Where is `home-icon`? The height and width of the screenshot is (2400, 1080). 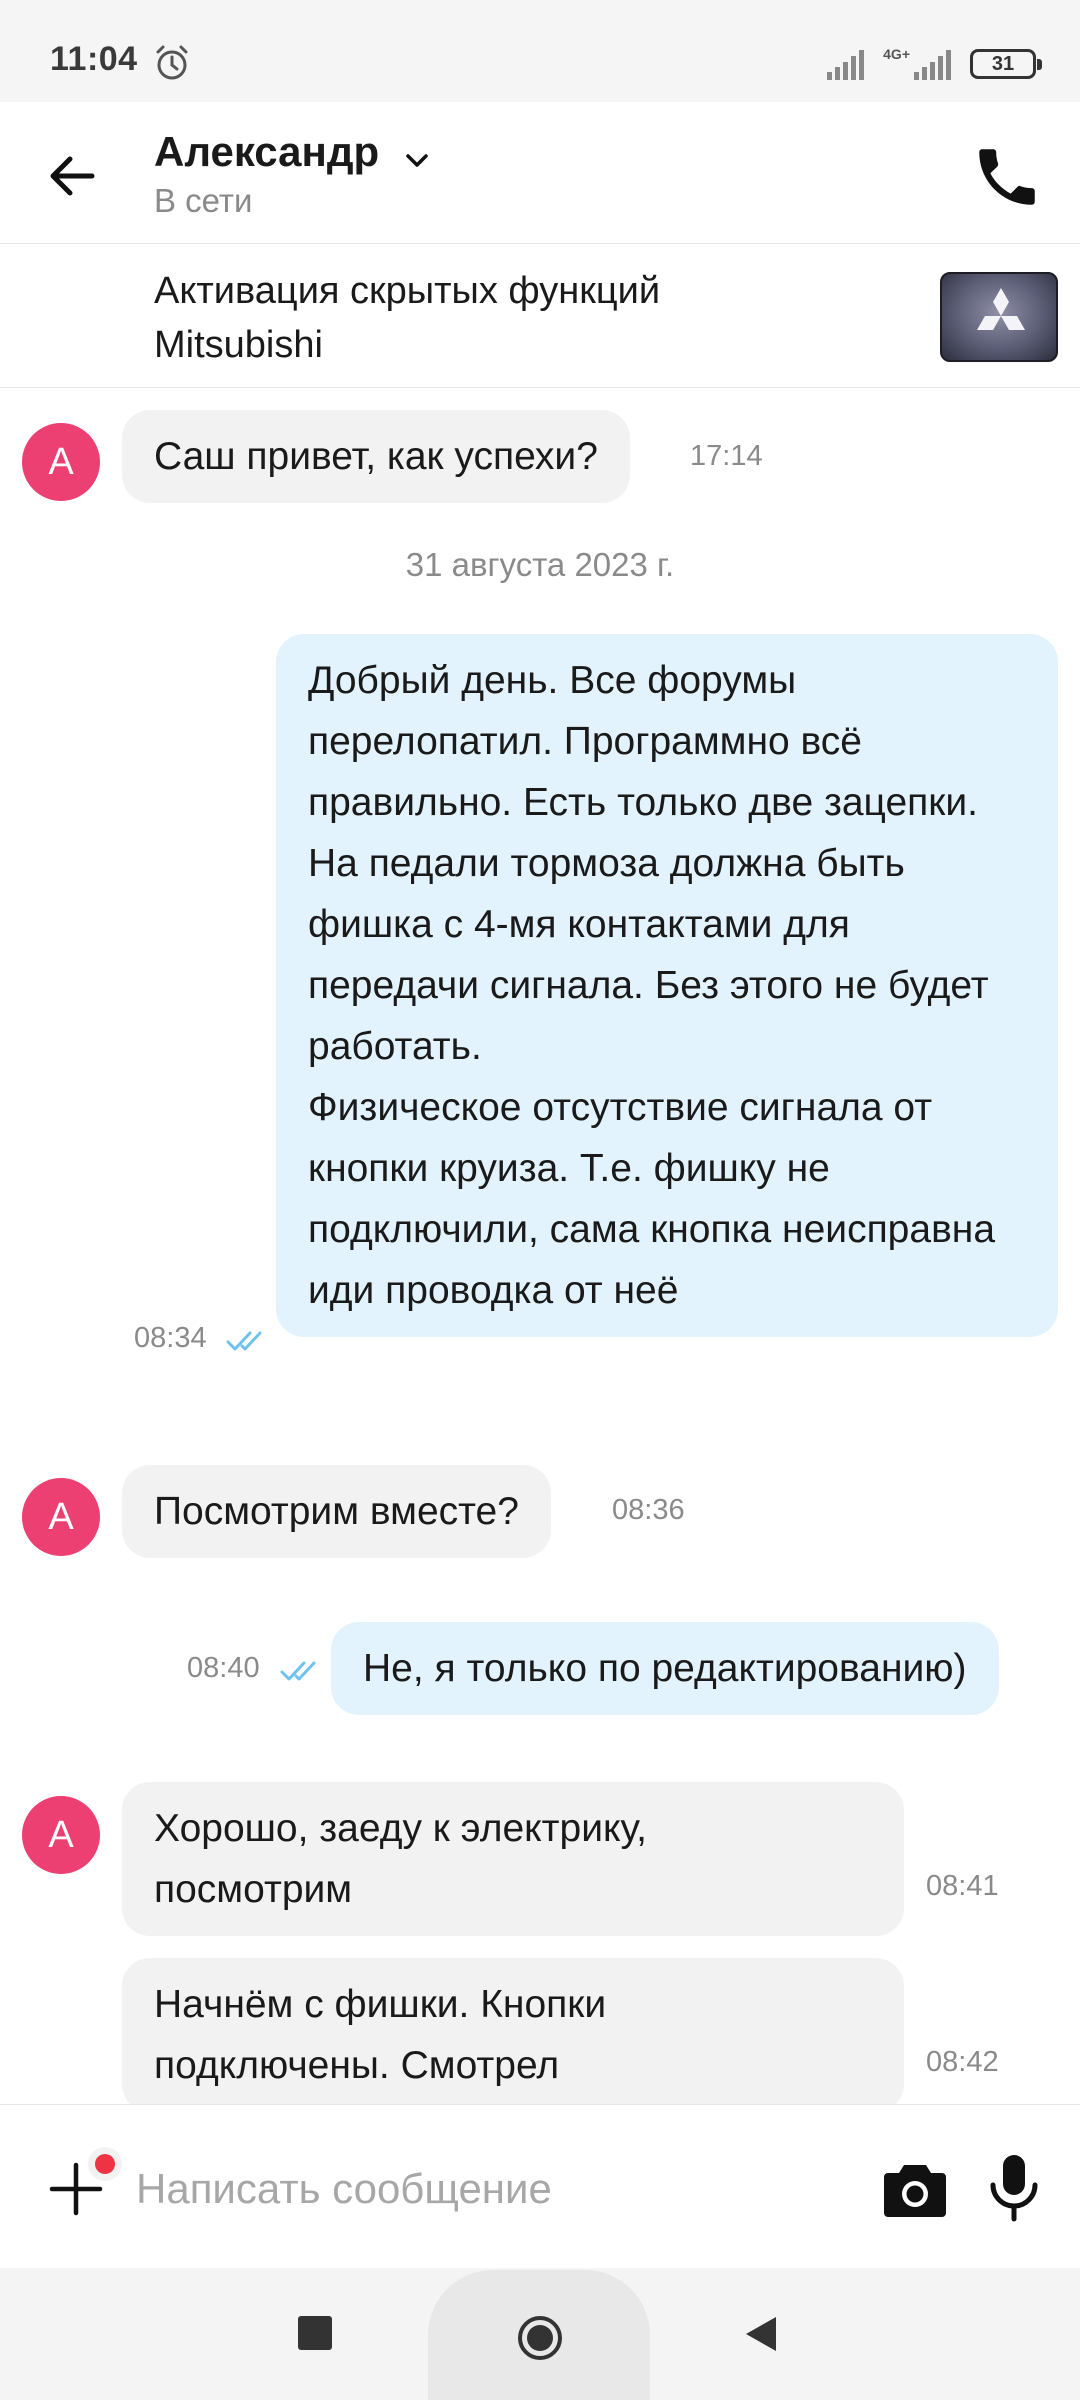 home-icon is located at coordinates (540, 2338).